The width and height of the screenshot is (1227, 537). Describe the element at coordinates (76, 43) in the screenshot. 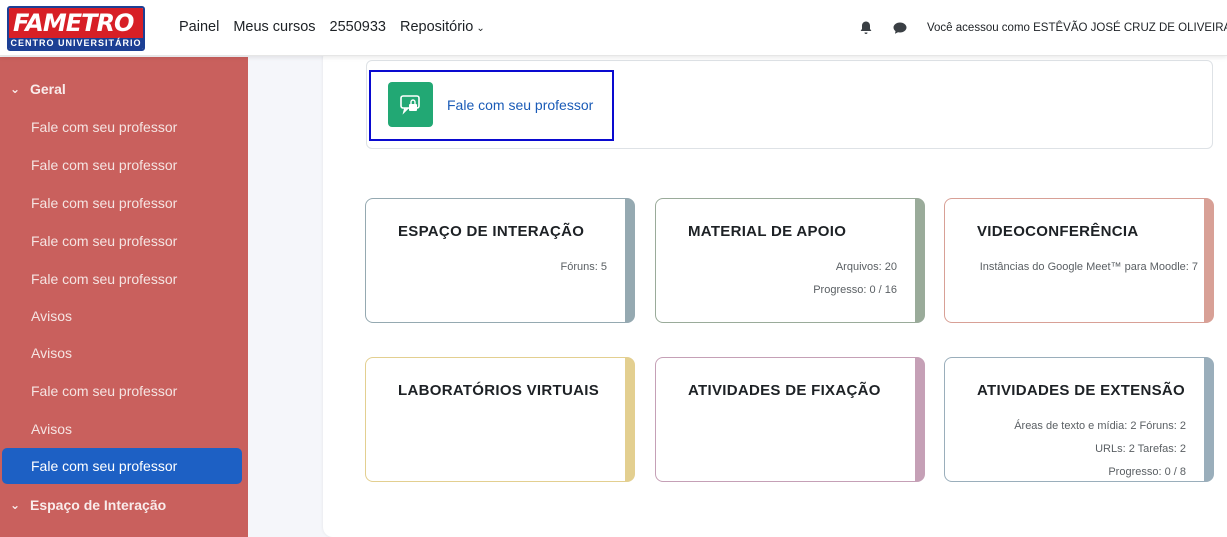

I see `logo-subtitle: CENTRO UNIVERSITÁRIO` at that location.